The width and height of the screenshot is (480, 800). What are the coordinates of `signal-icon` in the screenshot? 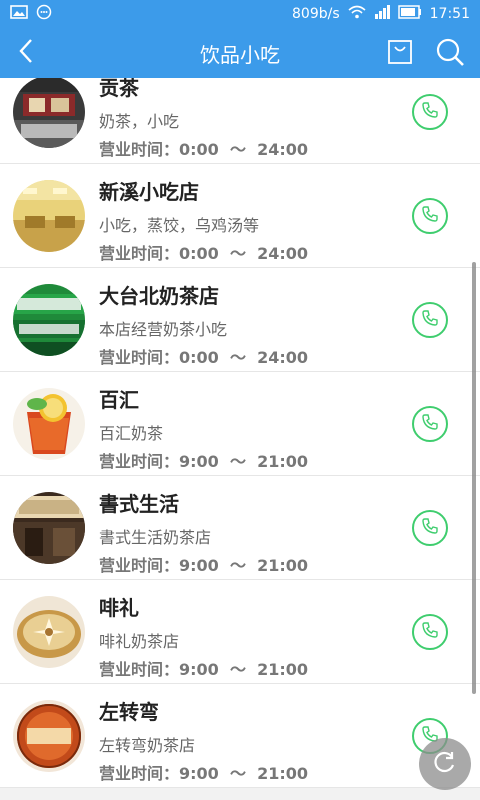 It's located at (382, 14).